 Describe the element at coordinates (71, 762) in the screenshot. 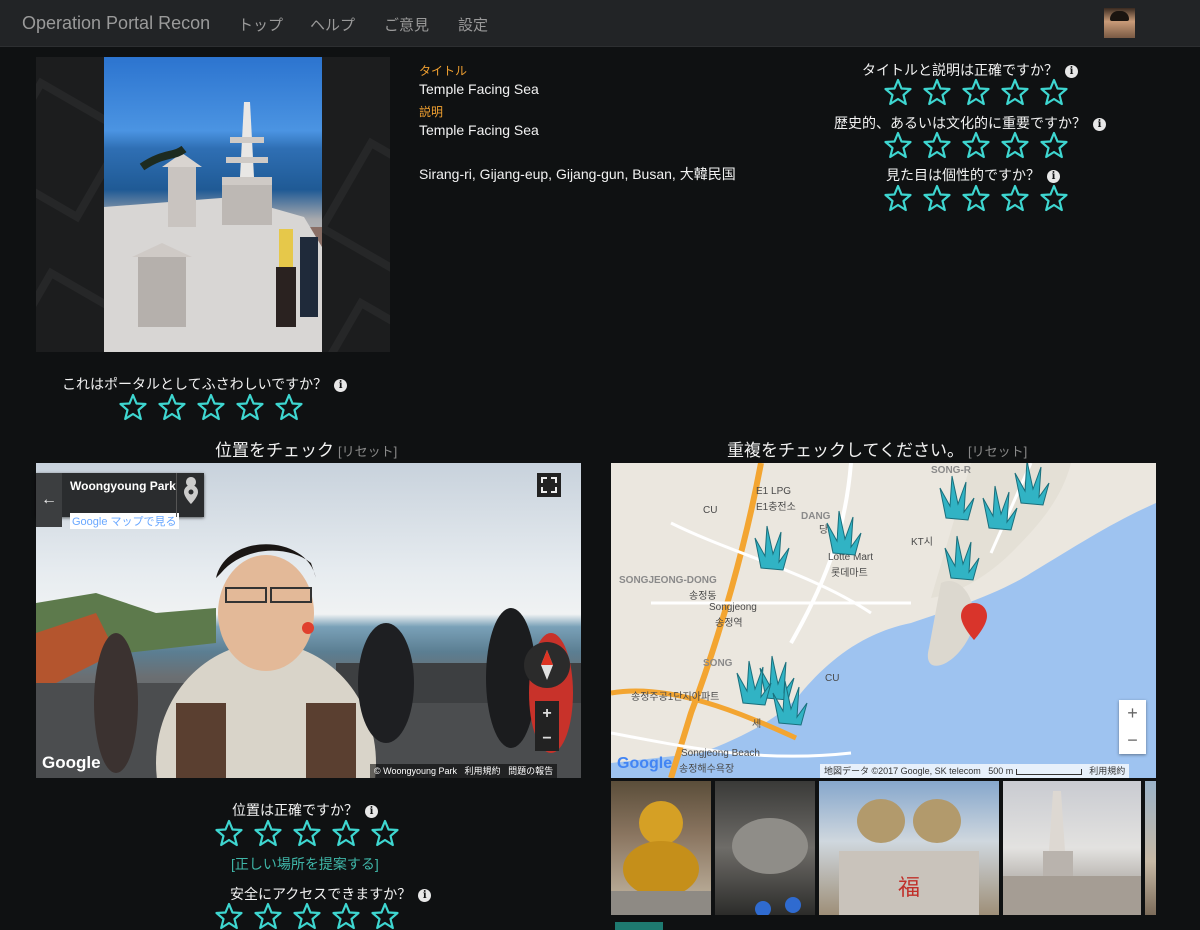

I see `google-logo: Google` at that location.